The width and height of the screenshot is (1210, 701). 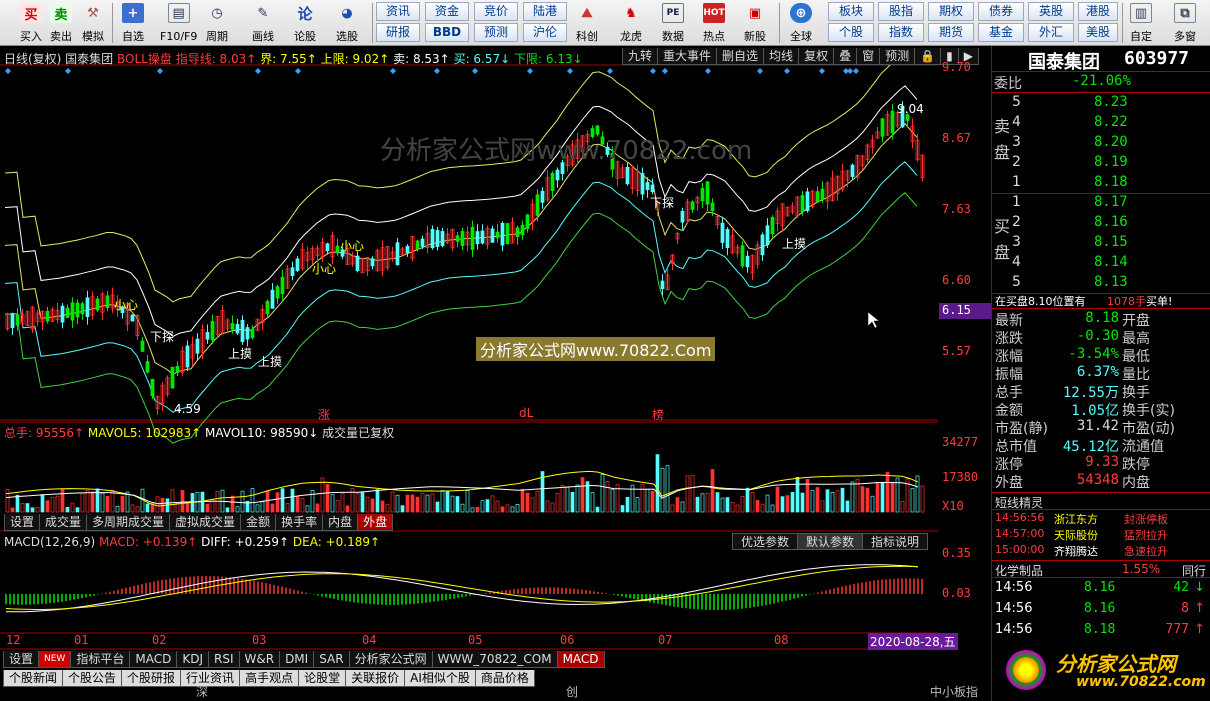 I want to click on grid-btn-sector: 板块, so click(x=851, y=11).